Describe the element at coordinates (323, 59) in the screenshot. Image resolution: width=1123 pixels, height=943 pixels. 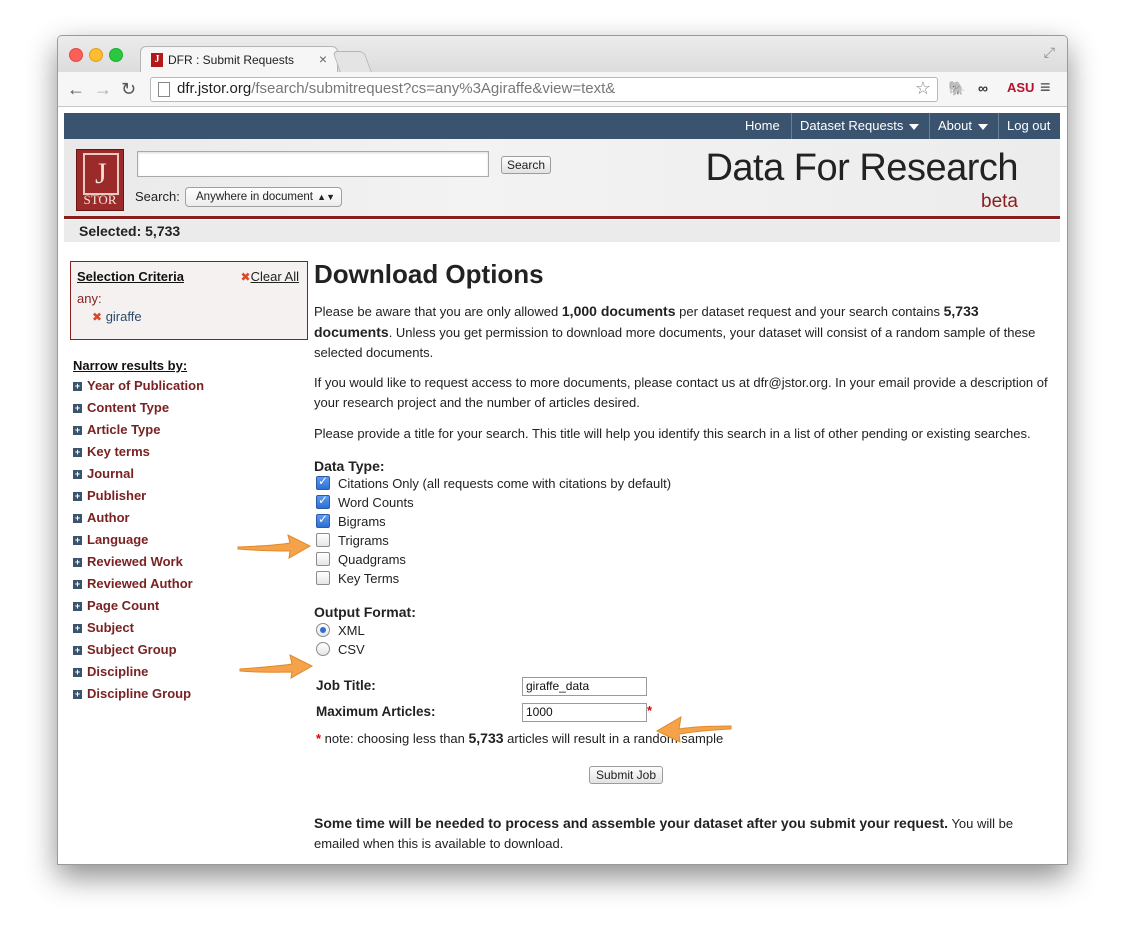
I see `tab-close-icon: ×` at that location.